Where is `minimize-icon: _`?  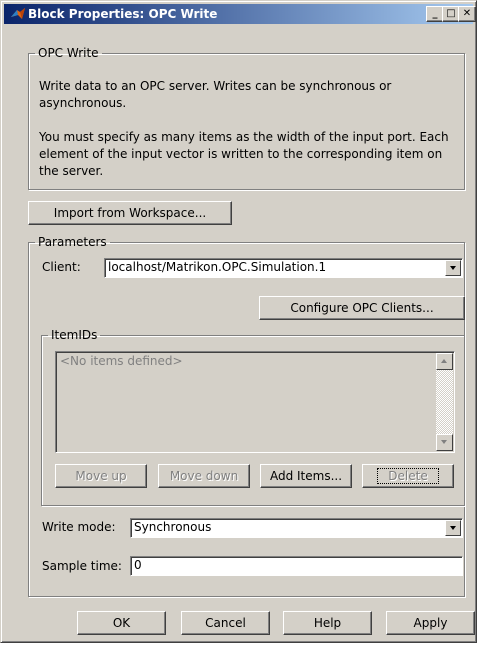 minimize-icon: _ is located at coordinates (435, 13).